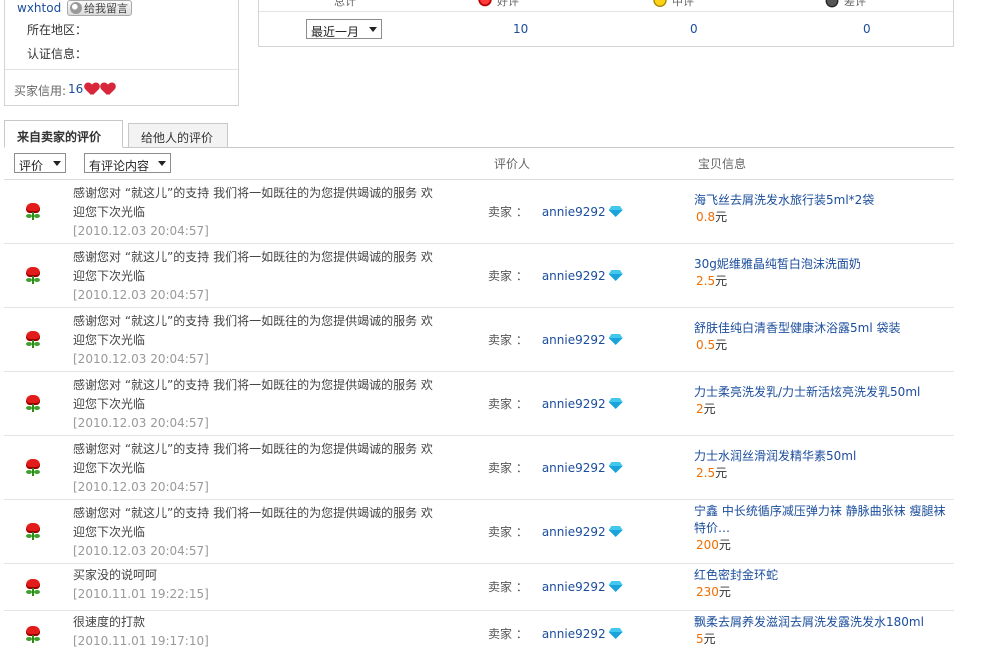 Image resolution: width=1007 pixels, height=651 pixels. Describe the element at coordinates (855, 4) in the screenshot. I see `bad-label: 差评` at that location.